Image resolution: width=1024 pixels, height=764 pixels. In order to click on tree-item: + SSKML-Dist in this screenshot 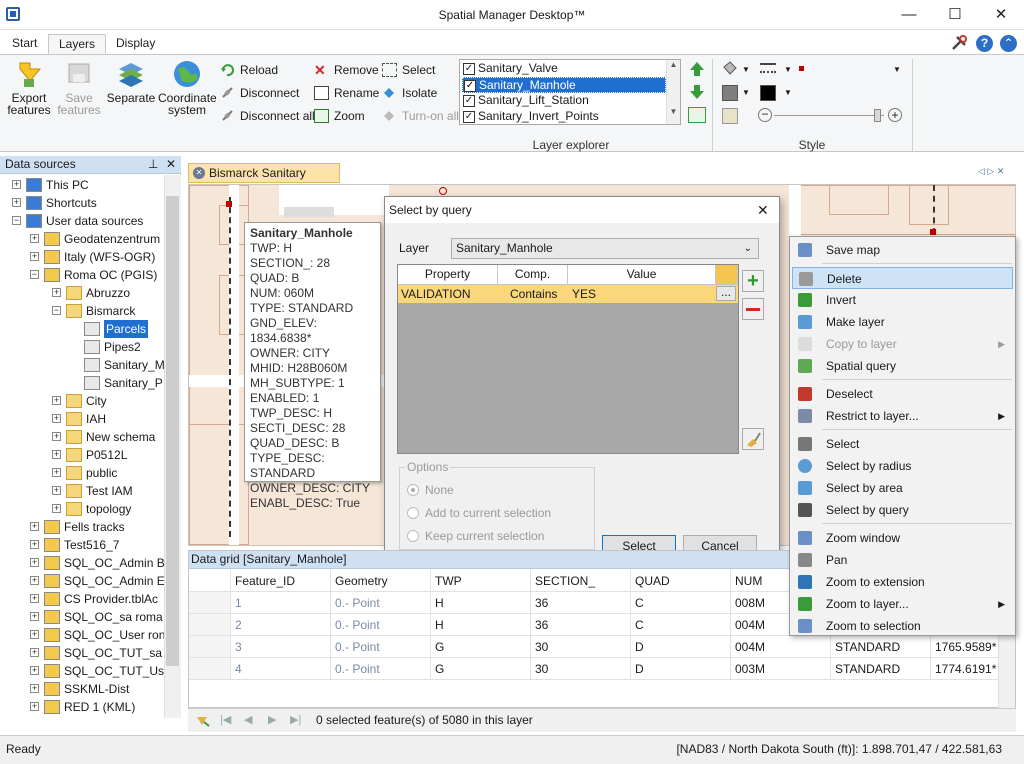, I will do `click(97, 689)`.